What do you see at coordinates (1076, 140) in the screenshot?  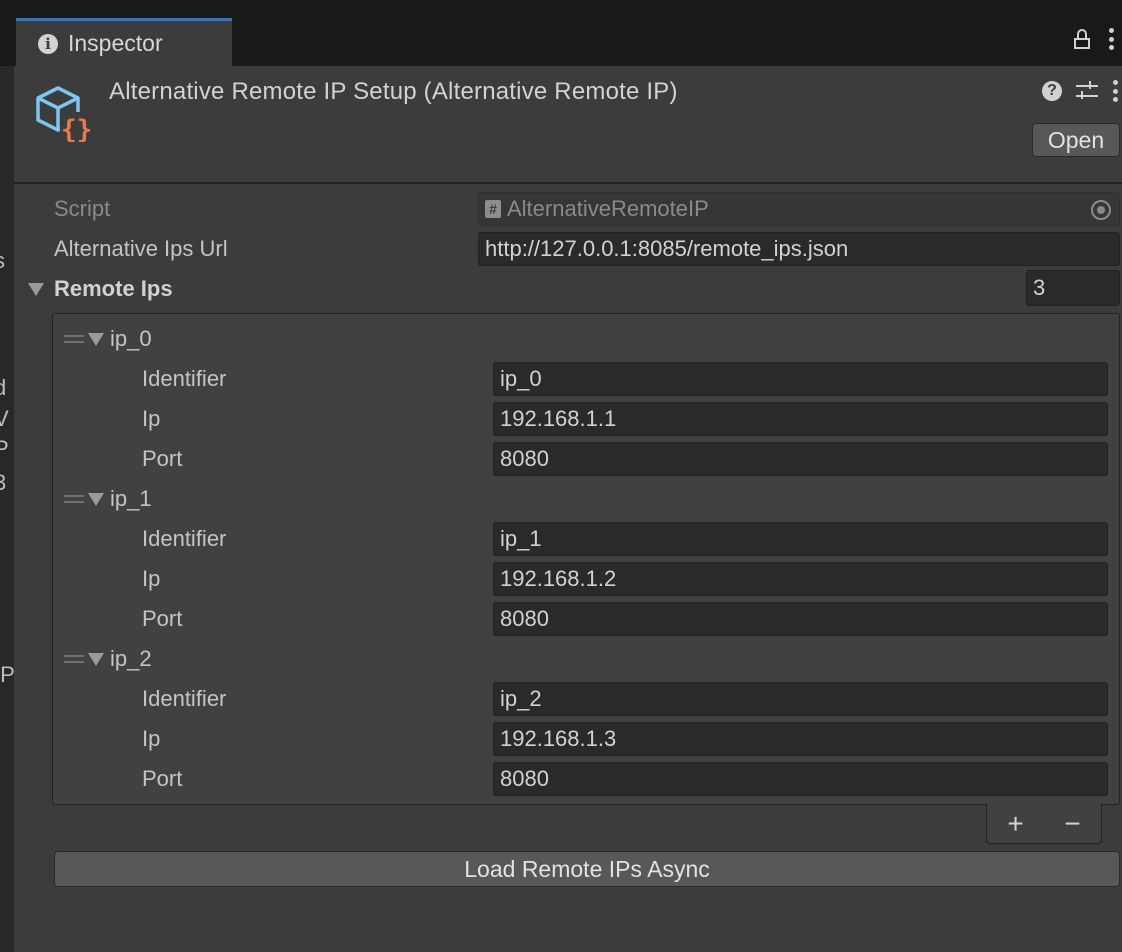 I see `open-button: Open` at bounding box center [1076, 140].